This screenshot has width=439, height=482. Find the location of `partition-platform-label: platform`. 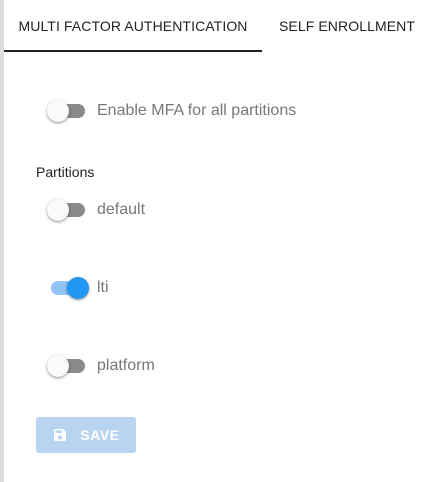

partition-platform-label: platform is located at coordinates (126, 365).